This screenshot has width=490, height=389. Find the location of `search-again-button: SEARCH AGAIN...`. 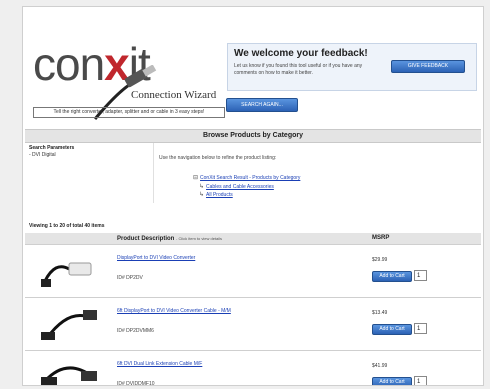

search-again-button: SEARCH AGAIN... is located at coordinates (262, 105).